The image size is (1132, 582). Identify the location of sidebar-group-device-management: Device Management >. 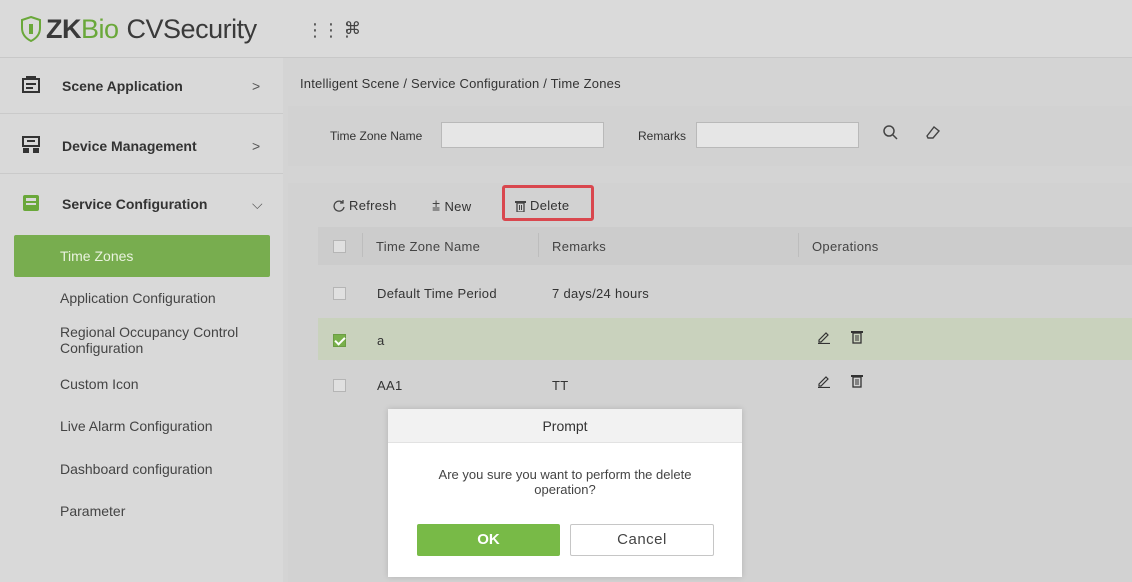
(141, 146).